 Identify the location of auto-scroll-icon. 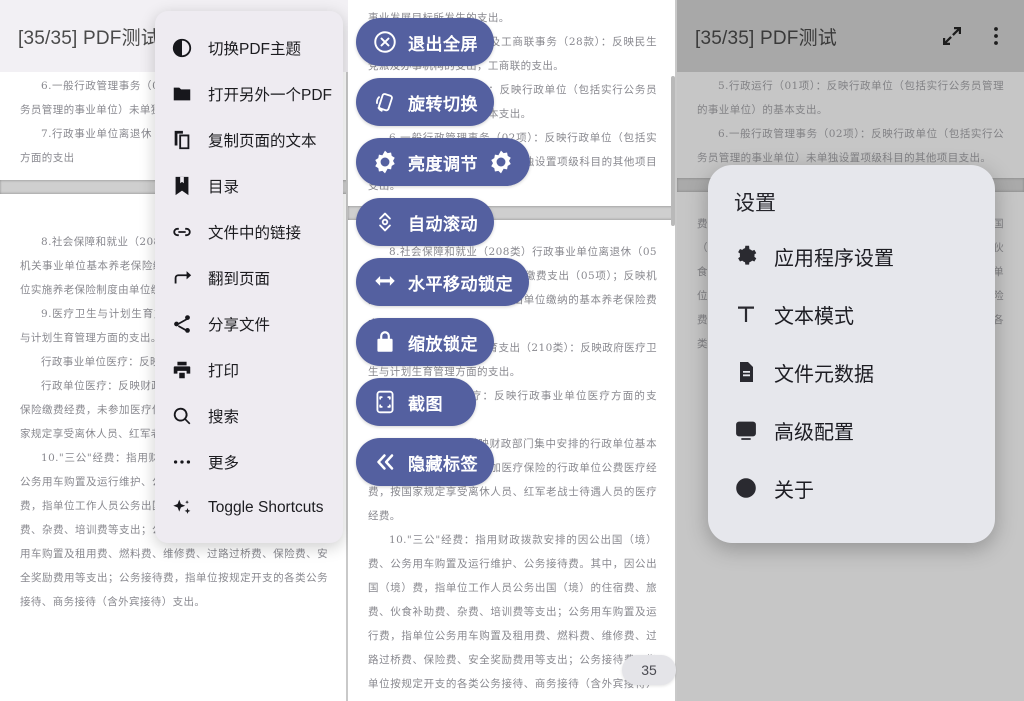
(385, 222).